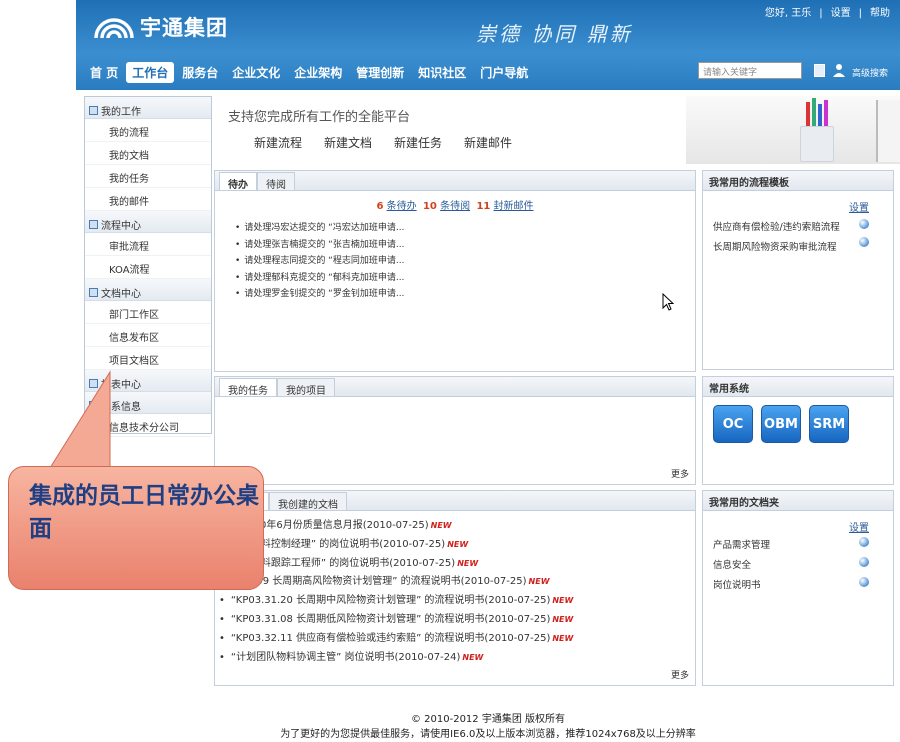 This screenshot has width=900, height=742. What do you see at coordinates (880, 13) in the screenshot?
I see `help-link: 帮助` at bounding box center [880, 13].